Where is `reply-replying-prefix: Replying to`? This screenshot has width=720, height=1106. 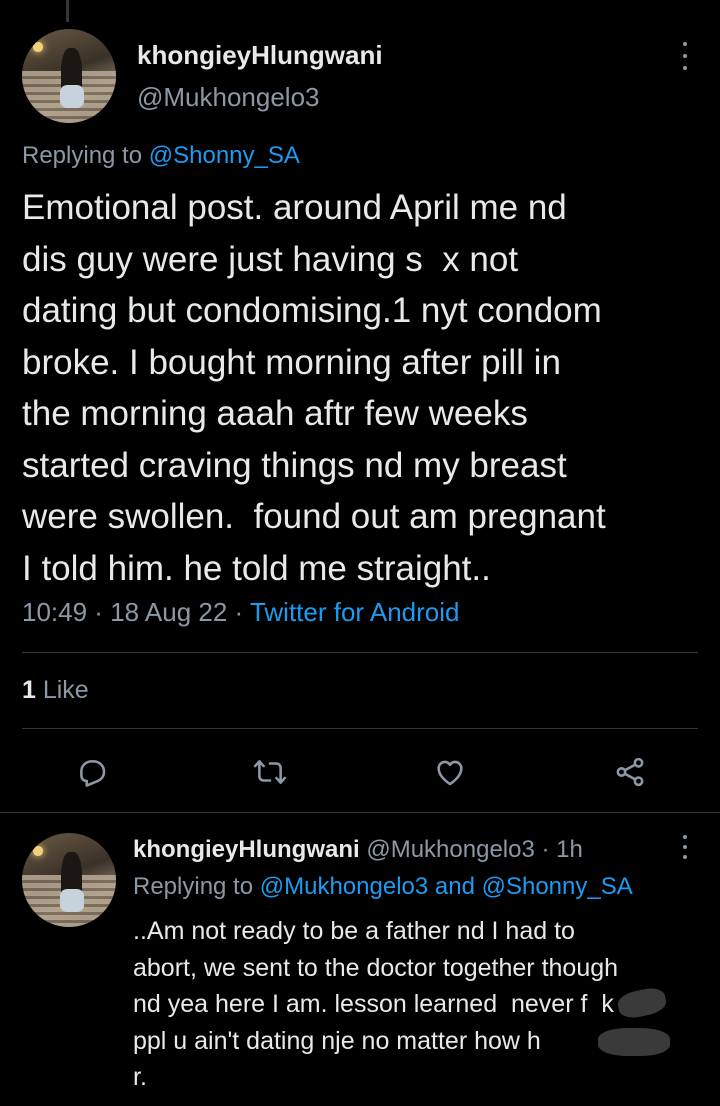 reply-replying-prefix: Replying to is located at coordinates (196, 886).